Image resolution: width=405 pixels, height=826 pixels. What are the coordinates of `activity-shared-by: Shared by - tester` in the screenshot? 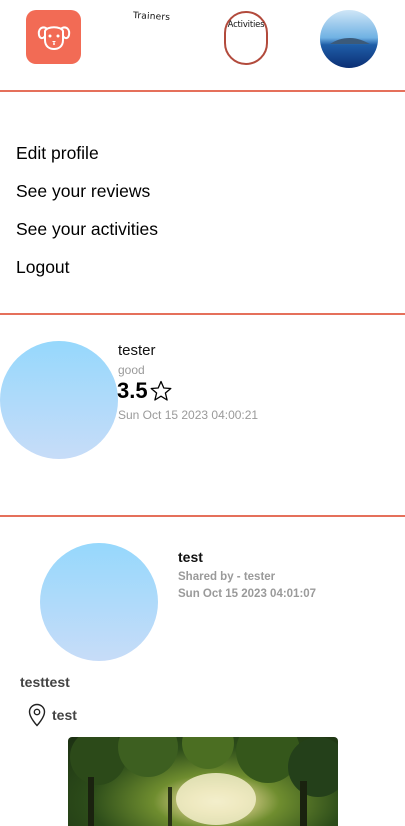 It's located at (227, 577).